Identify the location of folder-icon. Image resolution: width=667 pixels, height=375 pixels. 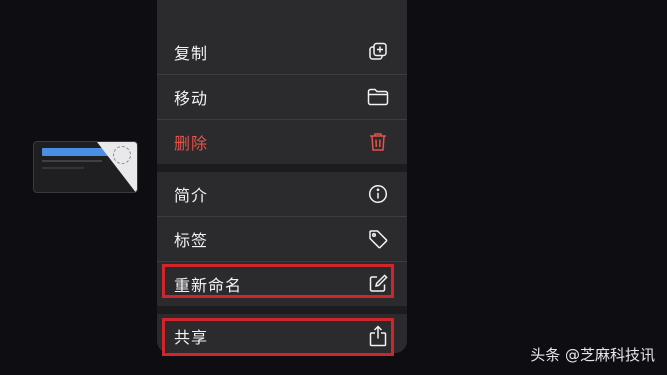
(378, 97).